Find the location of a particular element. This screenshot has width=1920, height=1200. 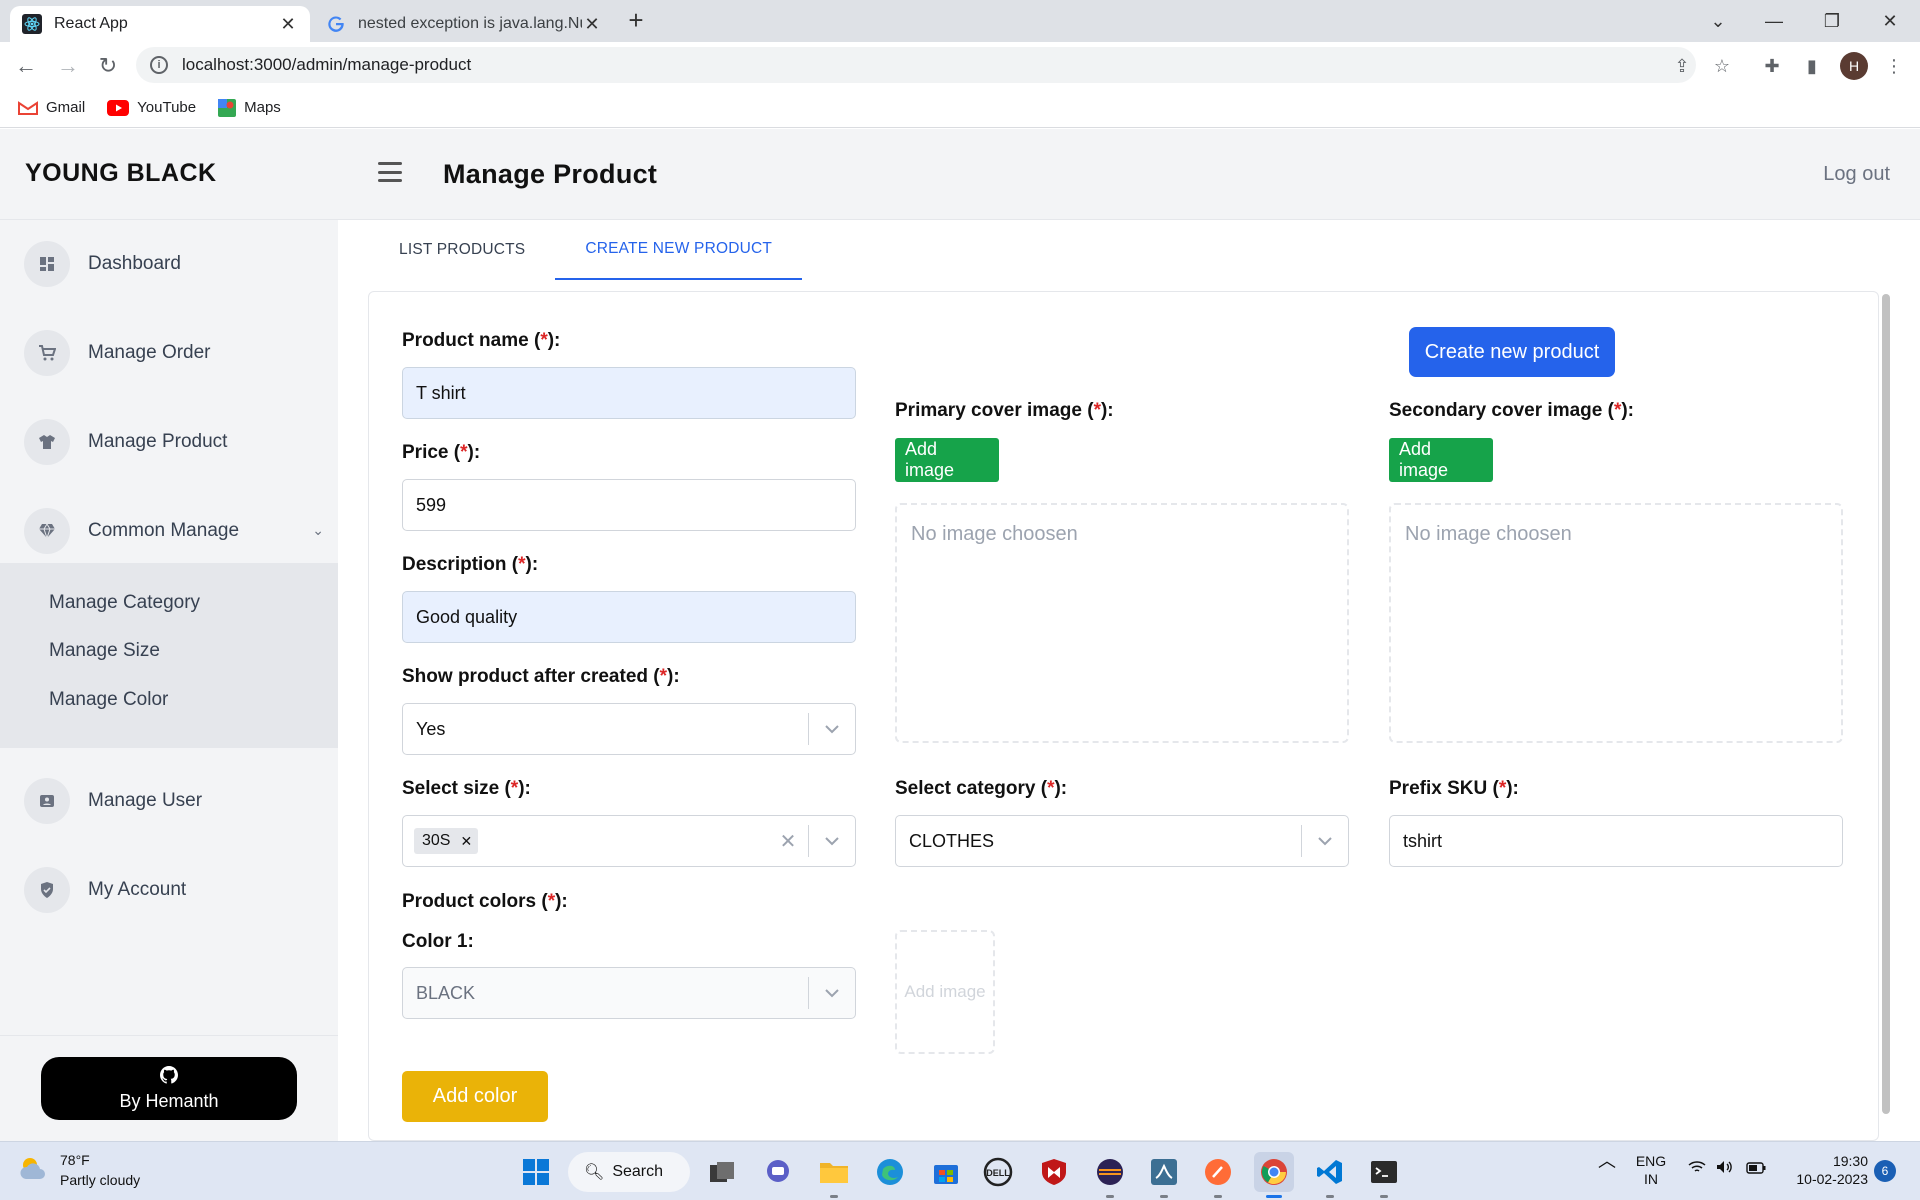

sidebar-item-manage-user: Manage User is located at coordinates (174, 801).